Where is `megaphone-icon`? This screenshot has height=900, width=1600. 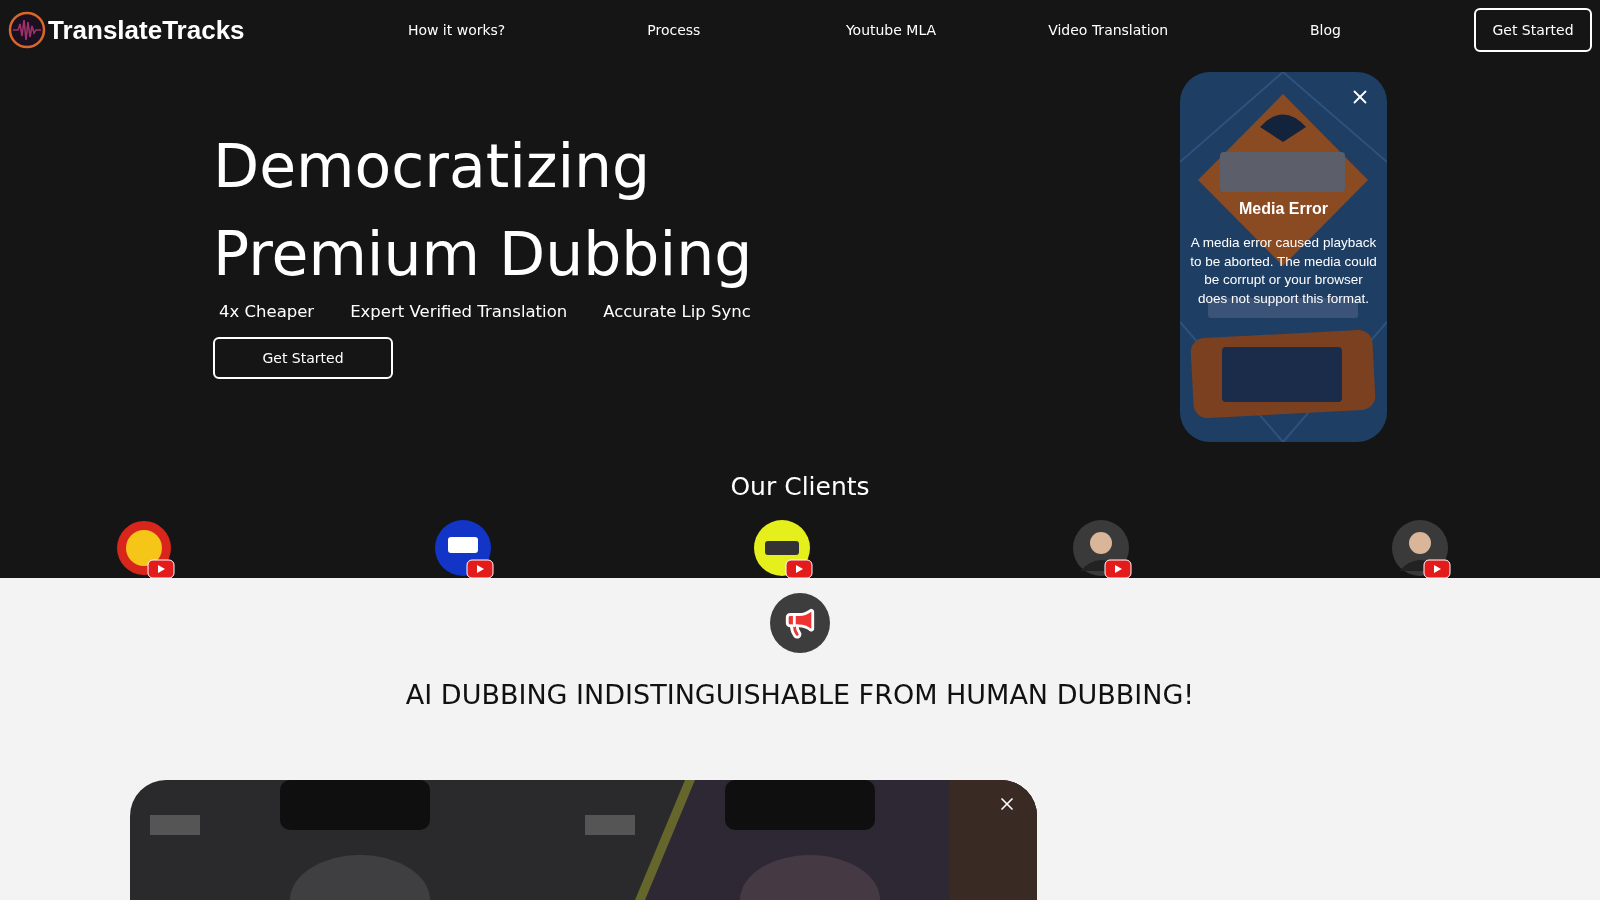 megaphone-icon is located at coordinates (800, 623).